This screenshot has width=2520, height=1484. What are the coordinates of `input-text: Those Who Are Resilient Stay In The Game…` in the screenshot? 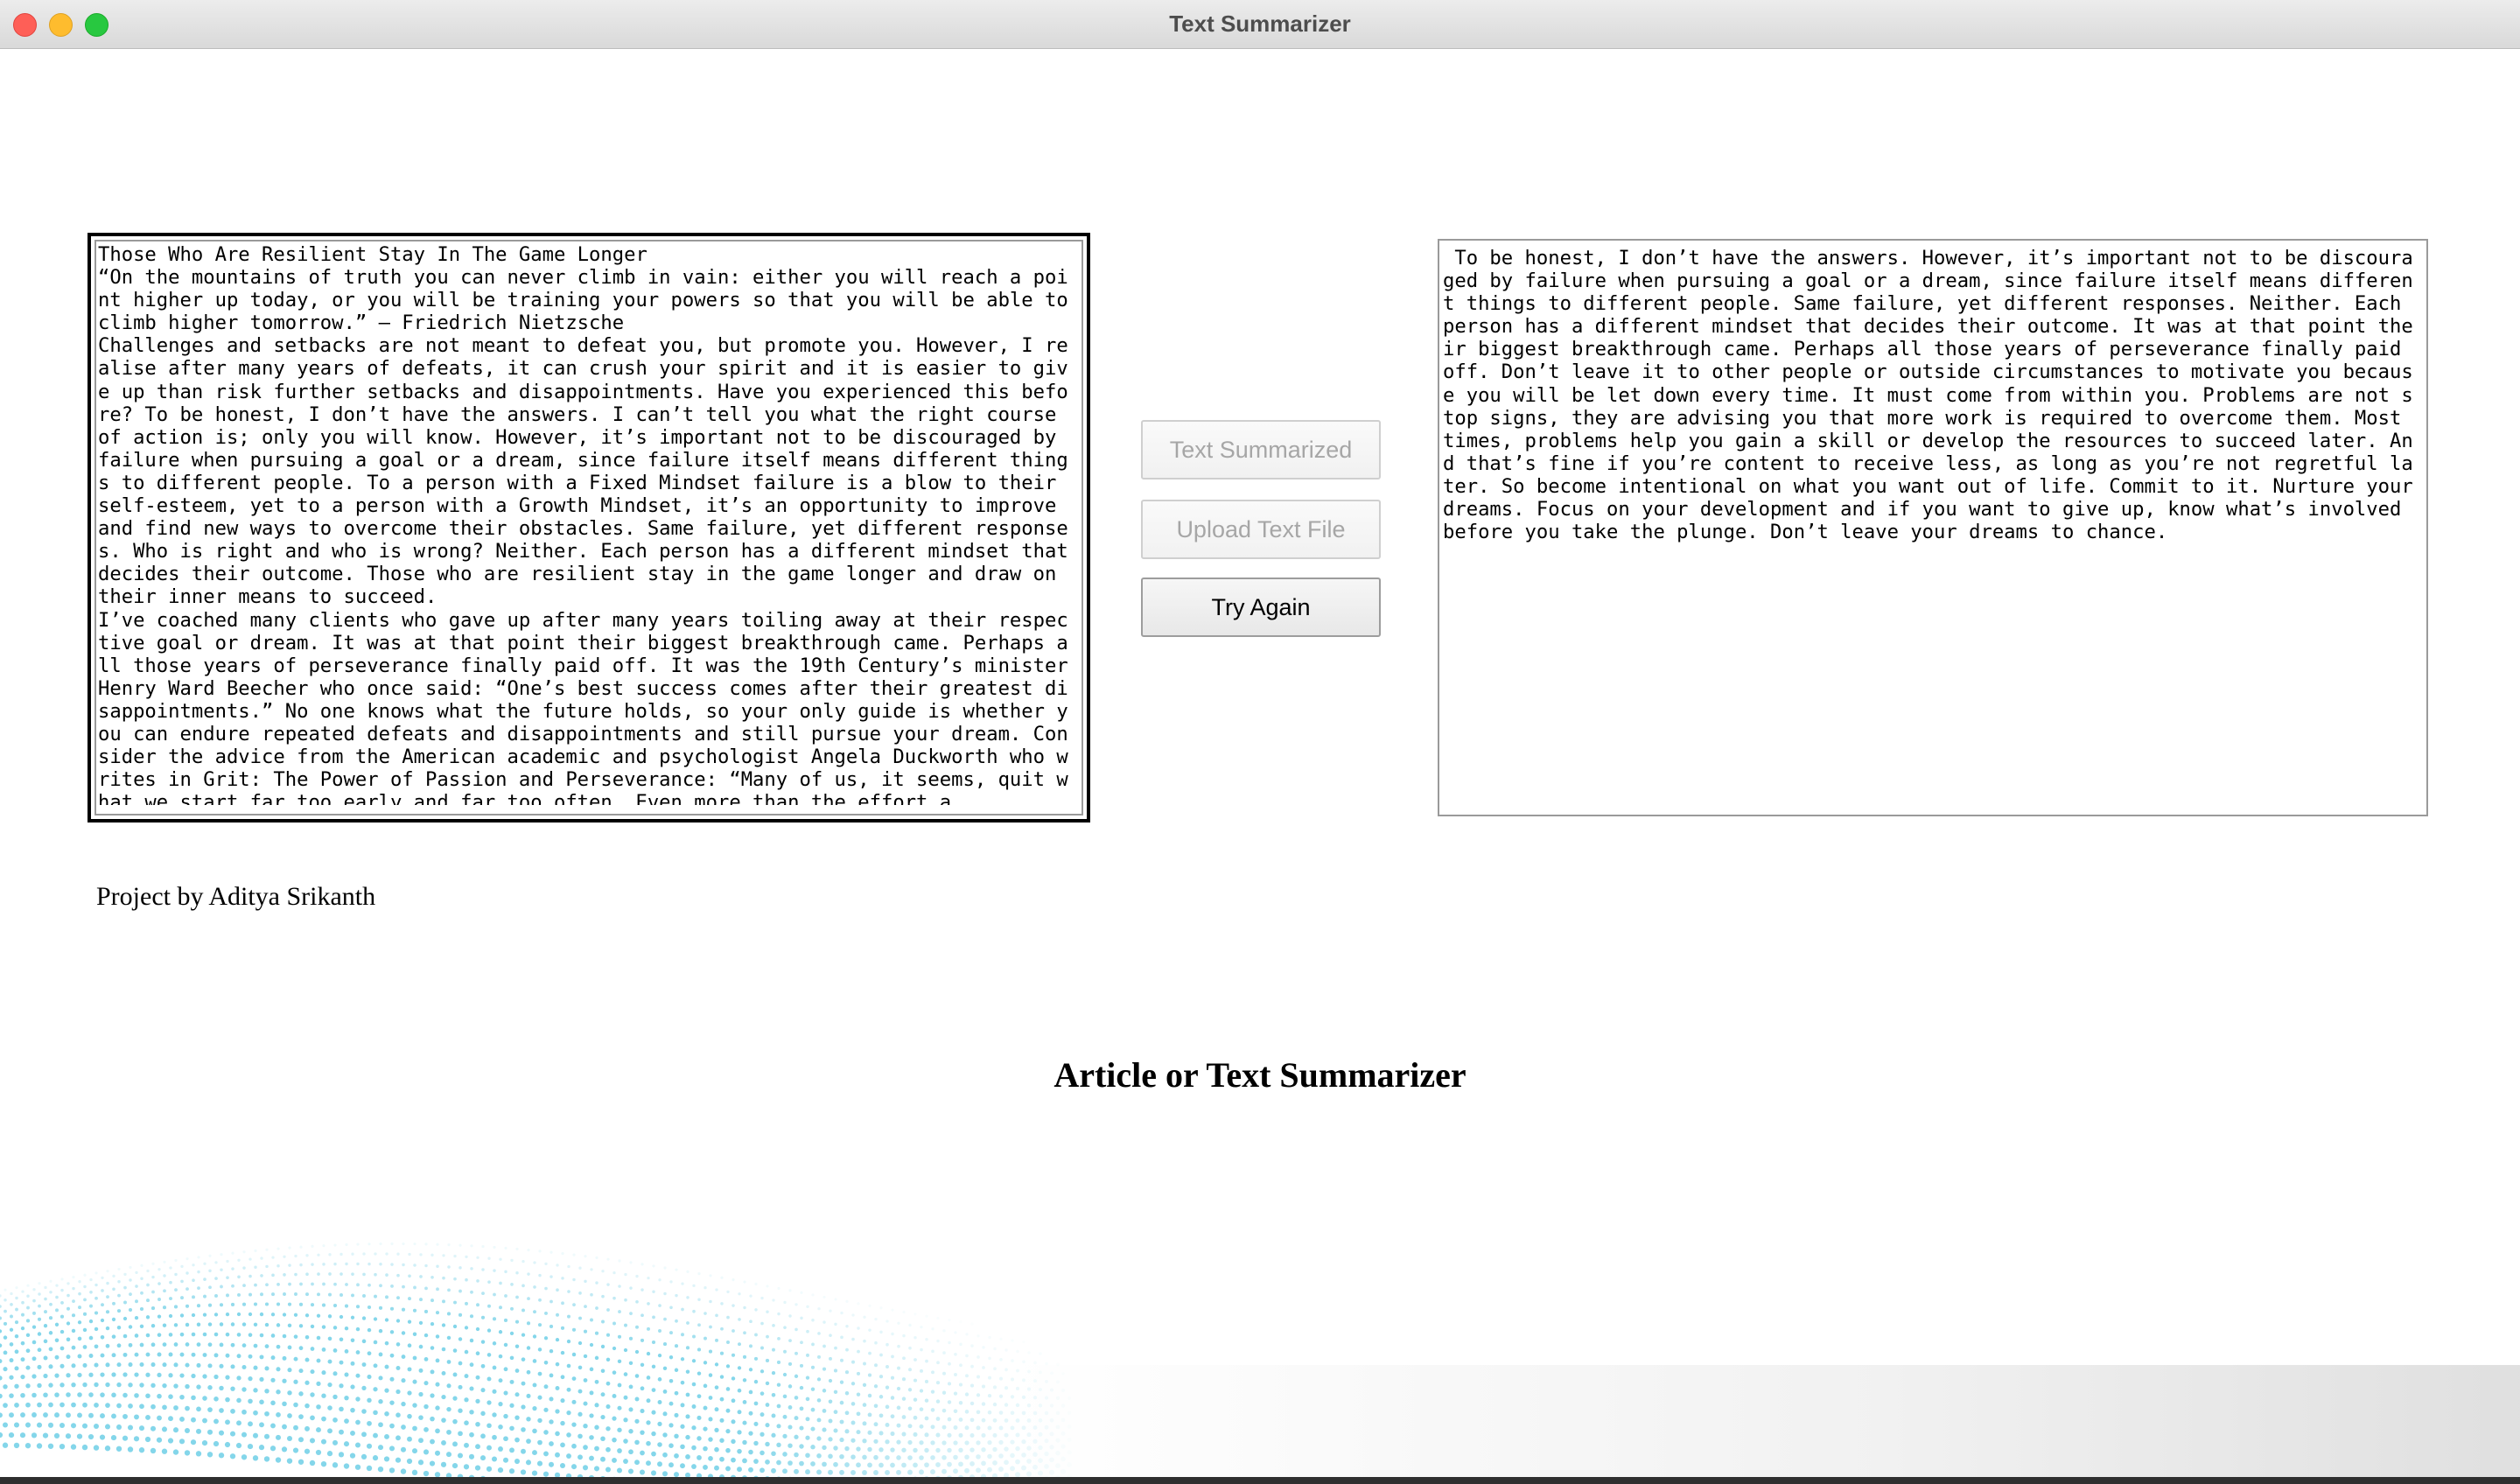 It's located at (587, 524).